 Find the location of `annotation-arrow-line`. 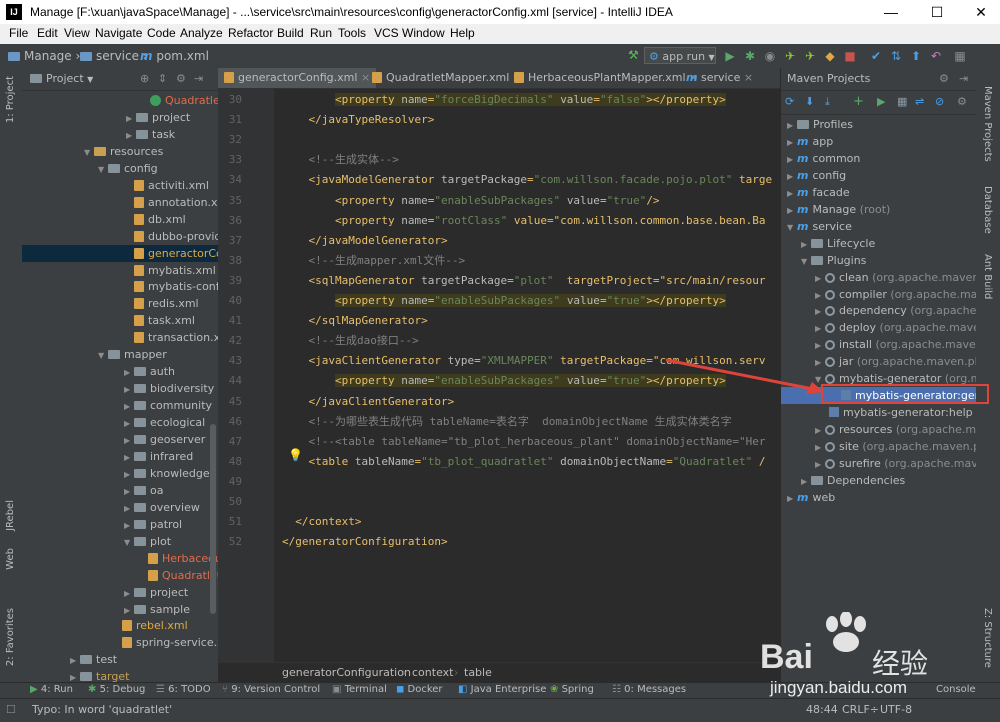

annotation-arrow-line is located at coordinates (742, 375).